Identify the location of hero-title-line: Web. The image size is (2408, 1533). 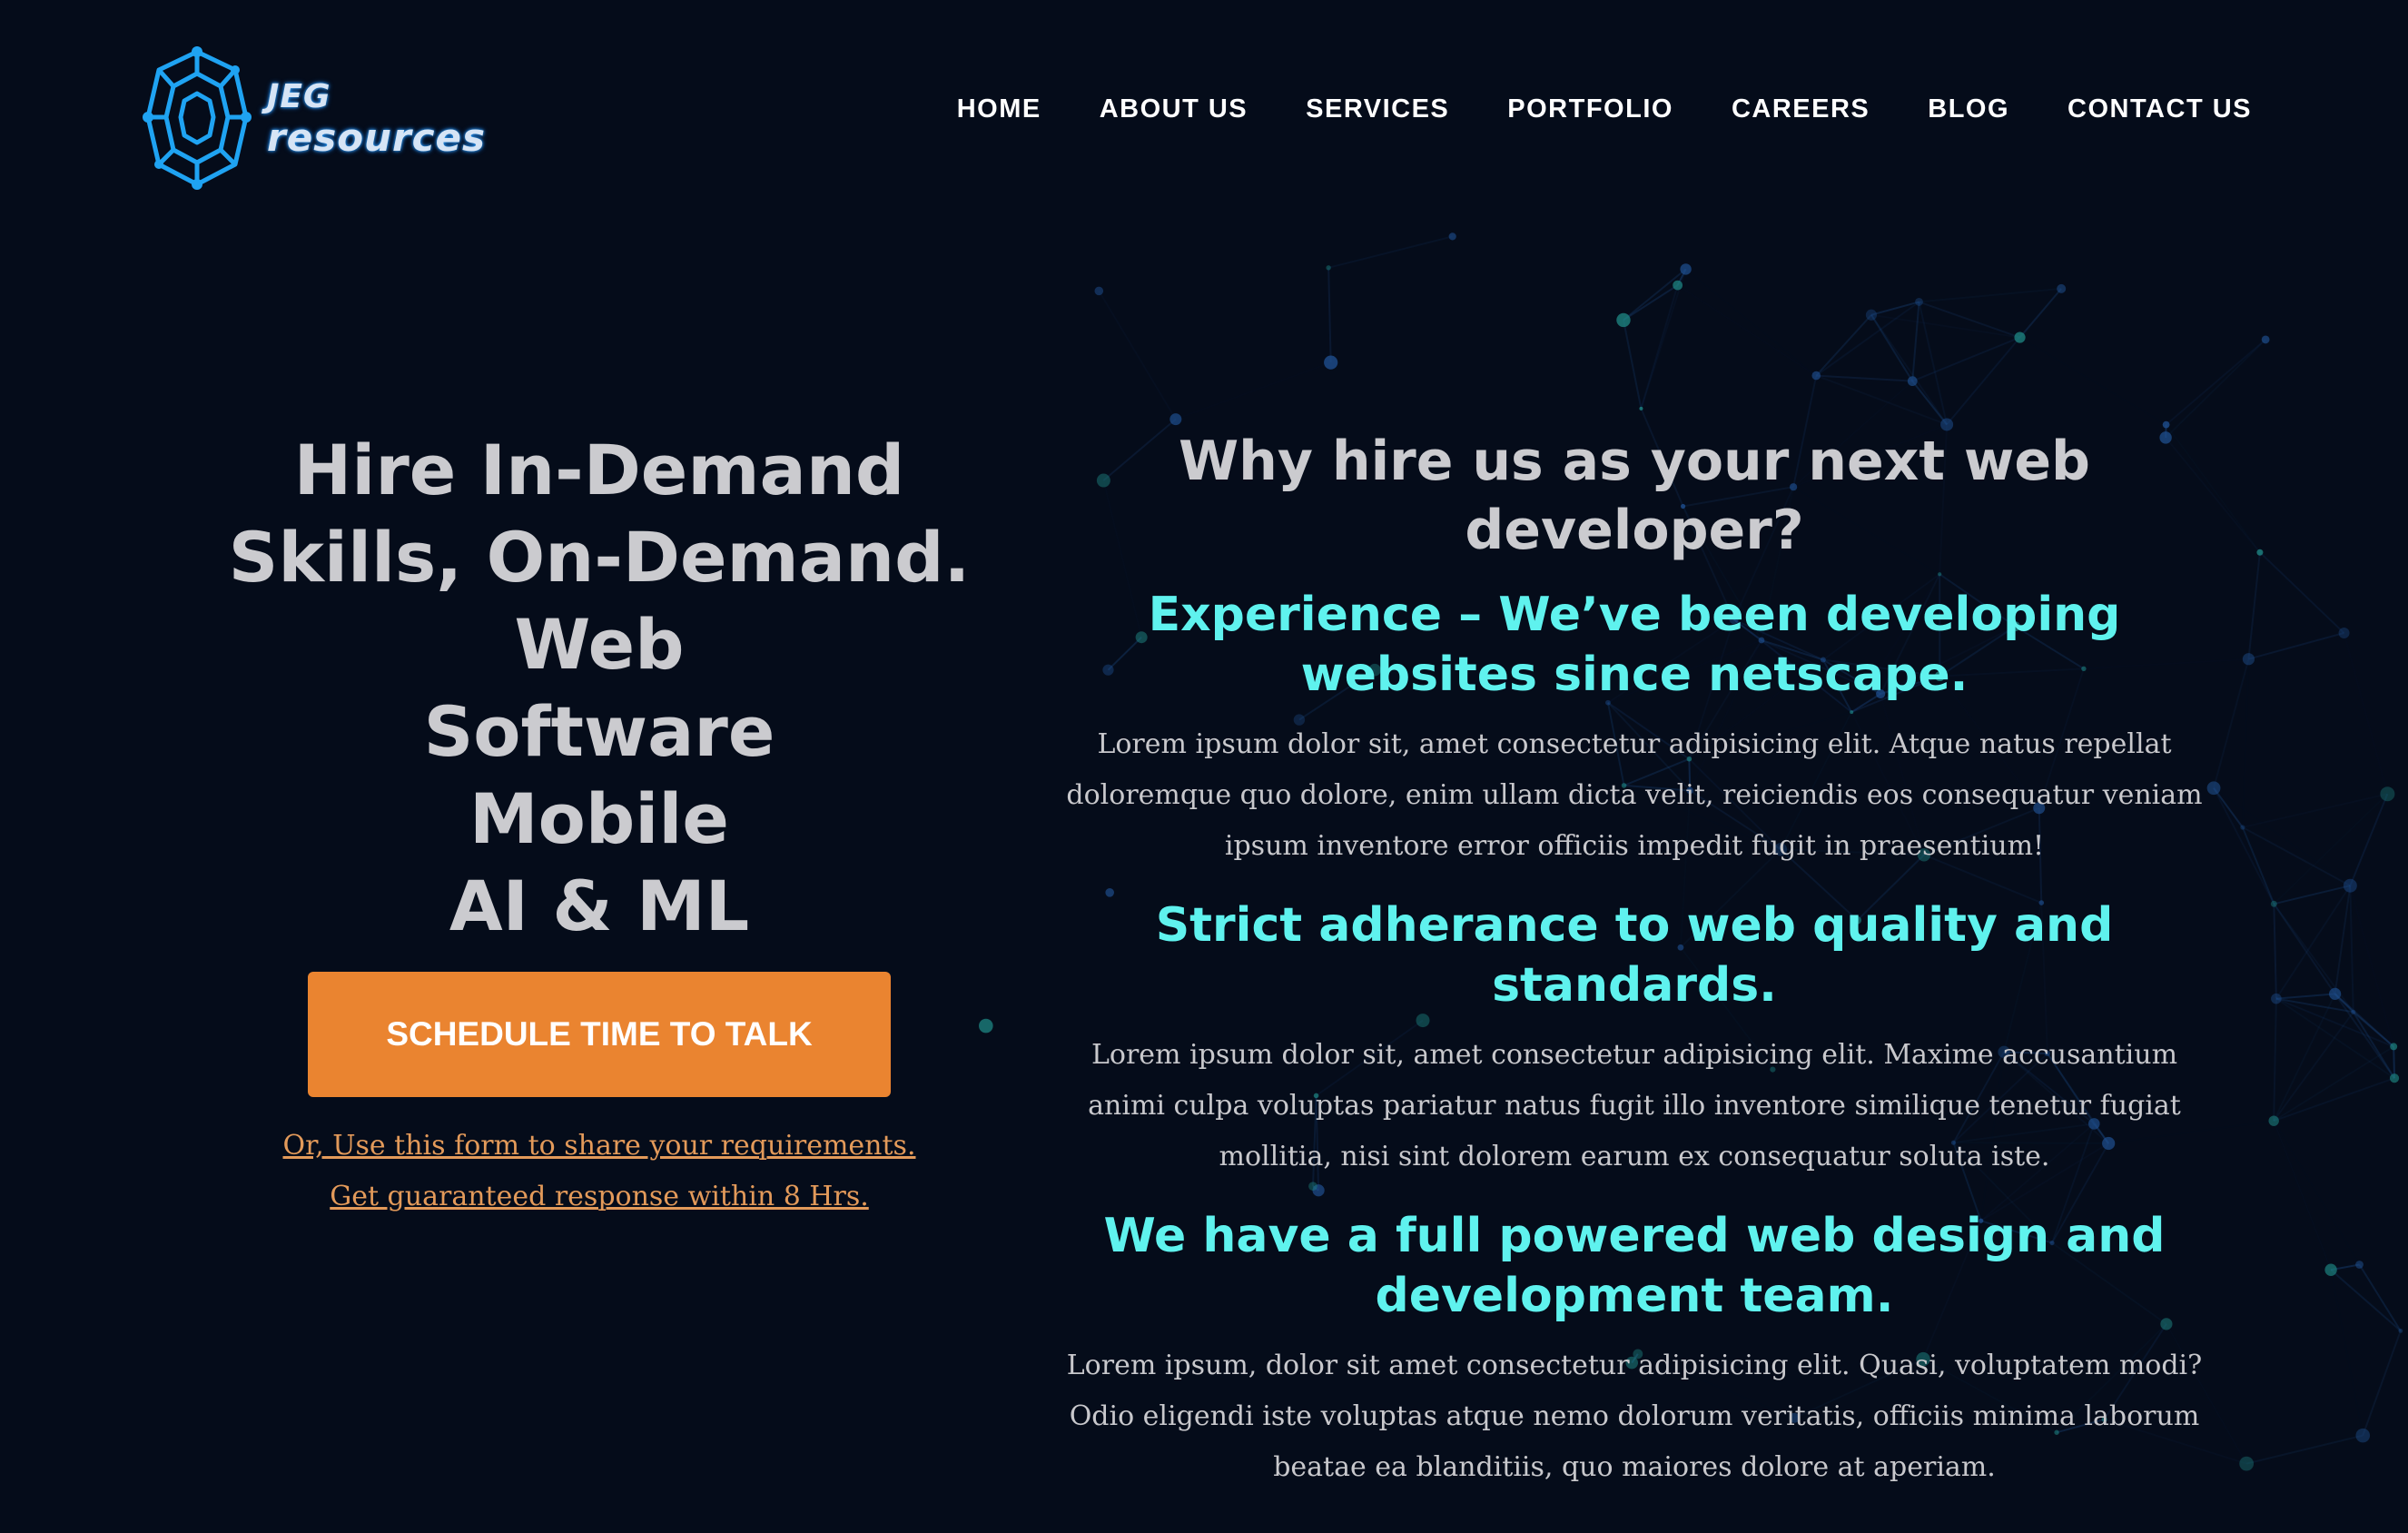
(599, 644).